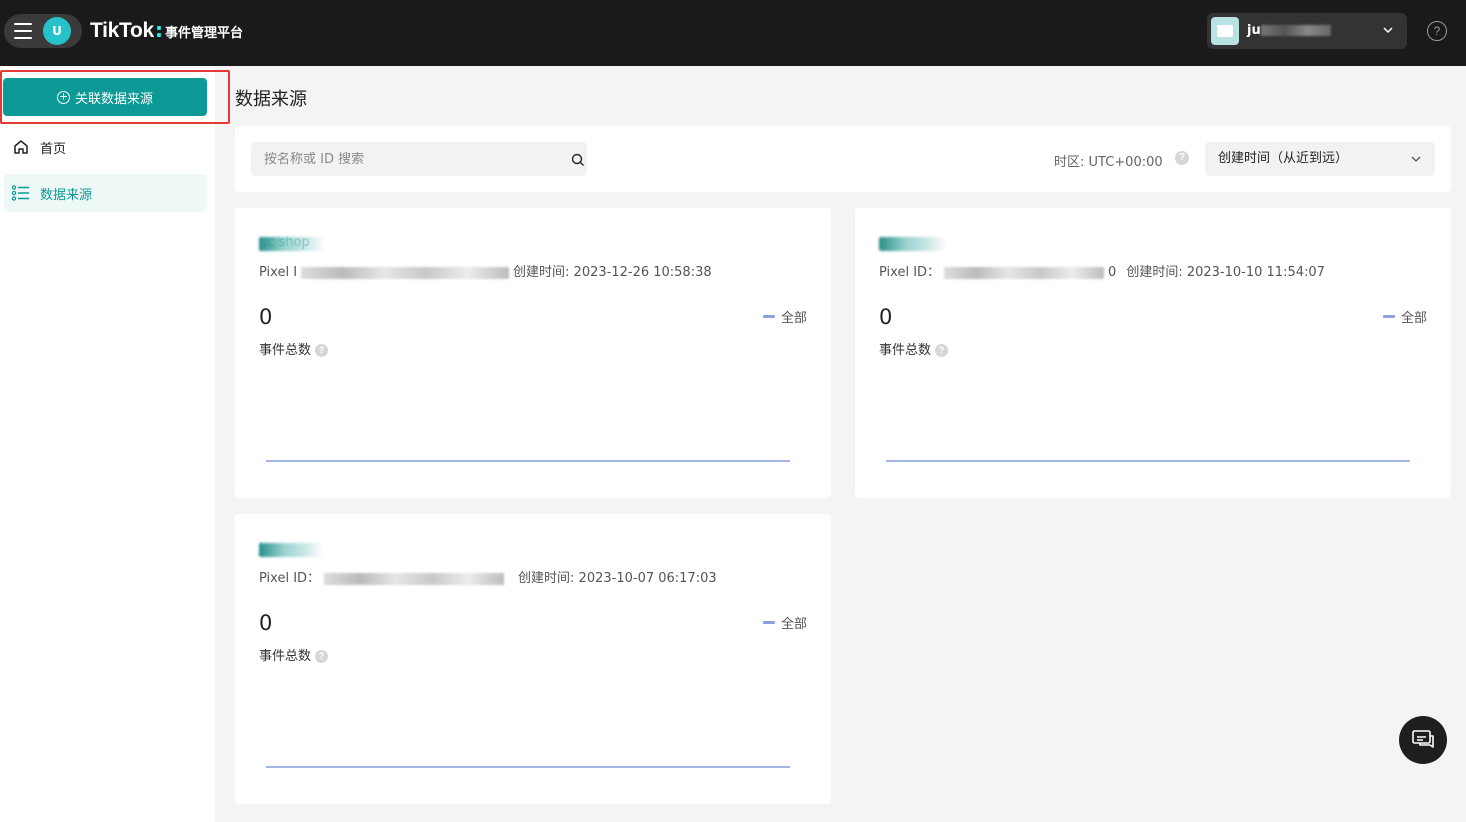 The width and height of the screenshot is (1466, 822). I want to click on pixel-info: Pixel I 创建时间: 2023-12-26 10:58:38, so click(485, 270).